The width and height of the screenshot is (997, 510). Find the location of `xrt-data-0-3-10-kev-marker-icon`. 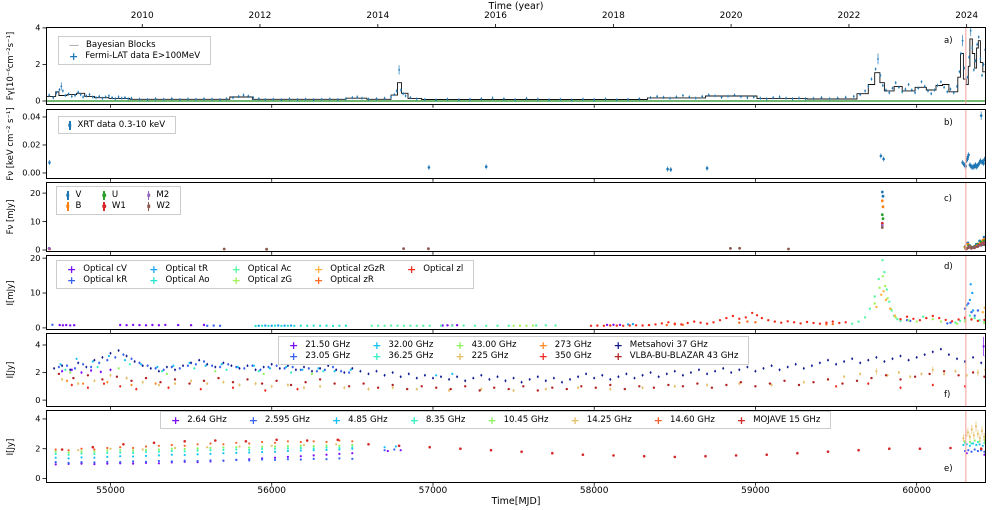

xrt-data-0-3-10-kev-marker-icon is located at coordinates (70, 125).